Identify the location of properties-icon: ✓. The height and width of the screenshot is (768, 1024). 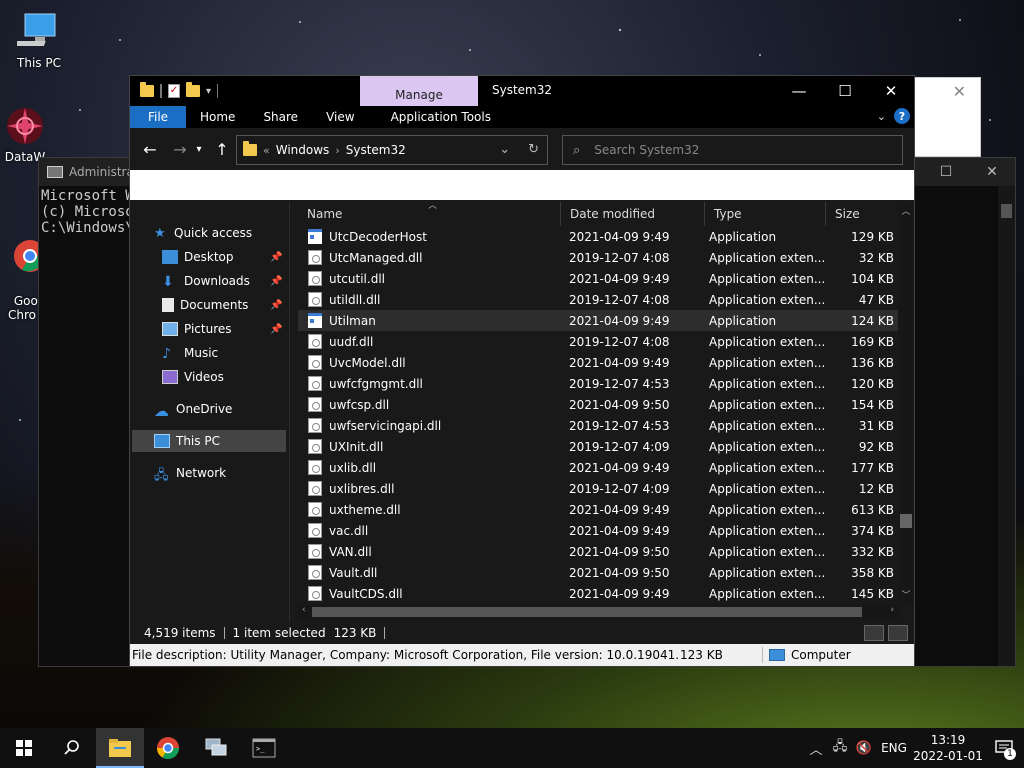
(174, 91).